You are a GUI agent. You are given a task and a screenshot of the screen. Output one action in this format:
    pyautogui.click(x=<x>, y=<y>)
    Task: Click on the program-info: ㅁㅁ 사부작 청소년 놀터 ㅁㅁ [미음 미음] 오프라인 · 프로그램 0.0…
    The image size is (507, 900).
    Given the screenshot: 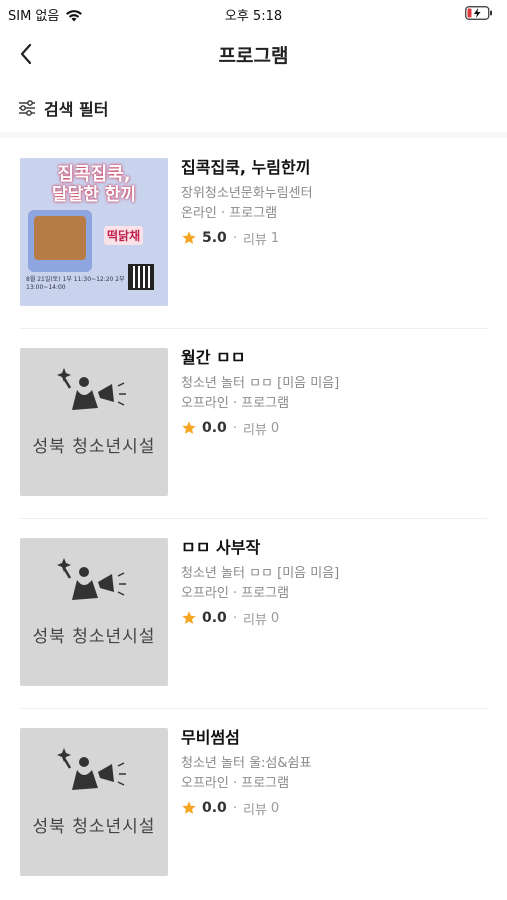 What is the action you would take?
    pyautogui.click(x=334, y=582)
    